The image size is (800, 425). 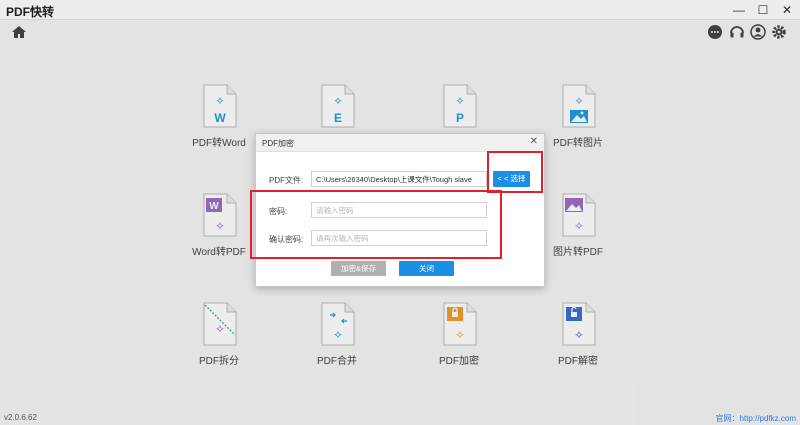 What do you see at coordinates (286, 180) in the screenshot?
I see `file-label: PDF文件:` at bounding box center [286, 180].